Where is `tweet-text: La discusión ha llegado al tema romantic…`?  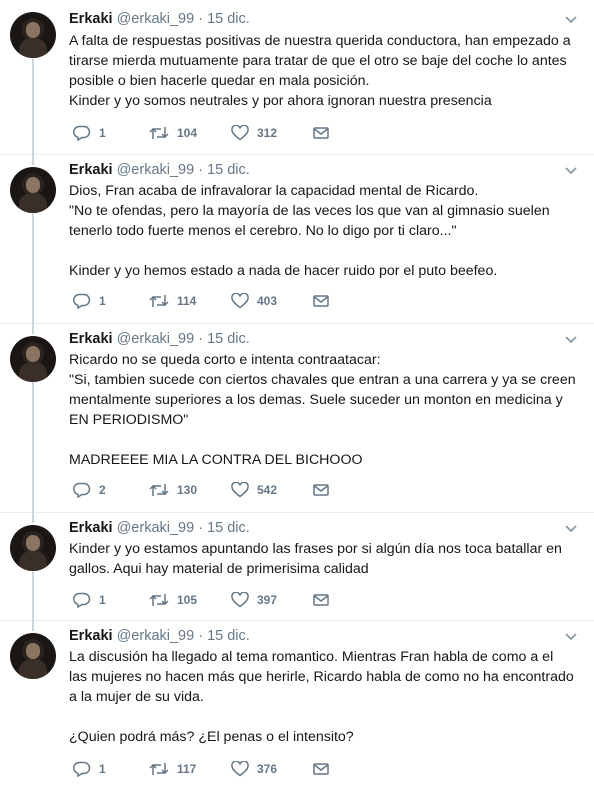
tweet-text: La discusión ha llegado al tema romantic… is located at coordinates (324, 697).